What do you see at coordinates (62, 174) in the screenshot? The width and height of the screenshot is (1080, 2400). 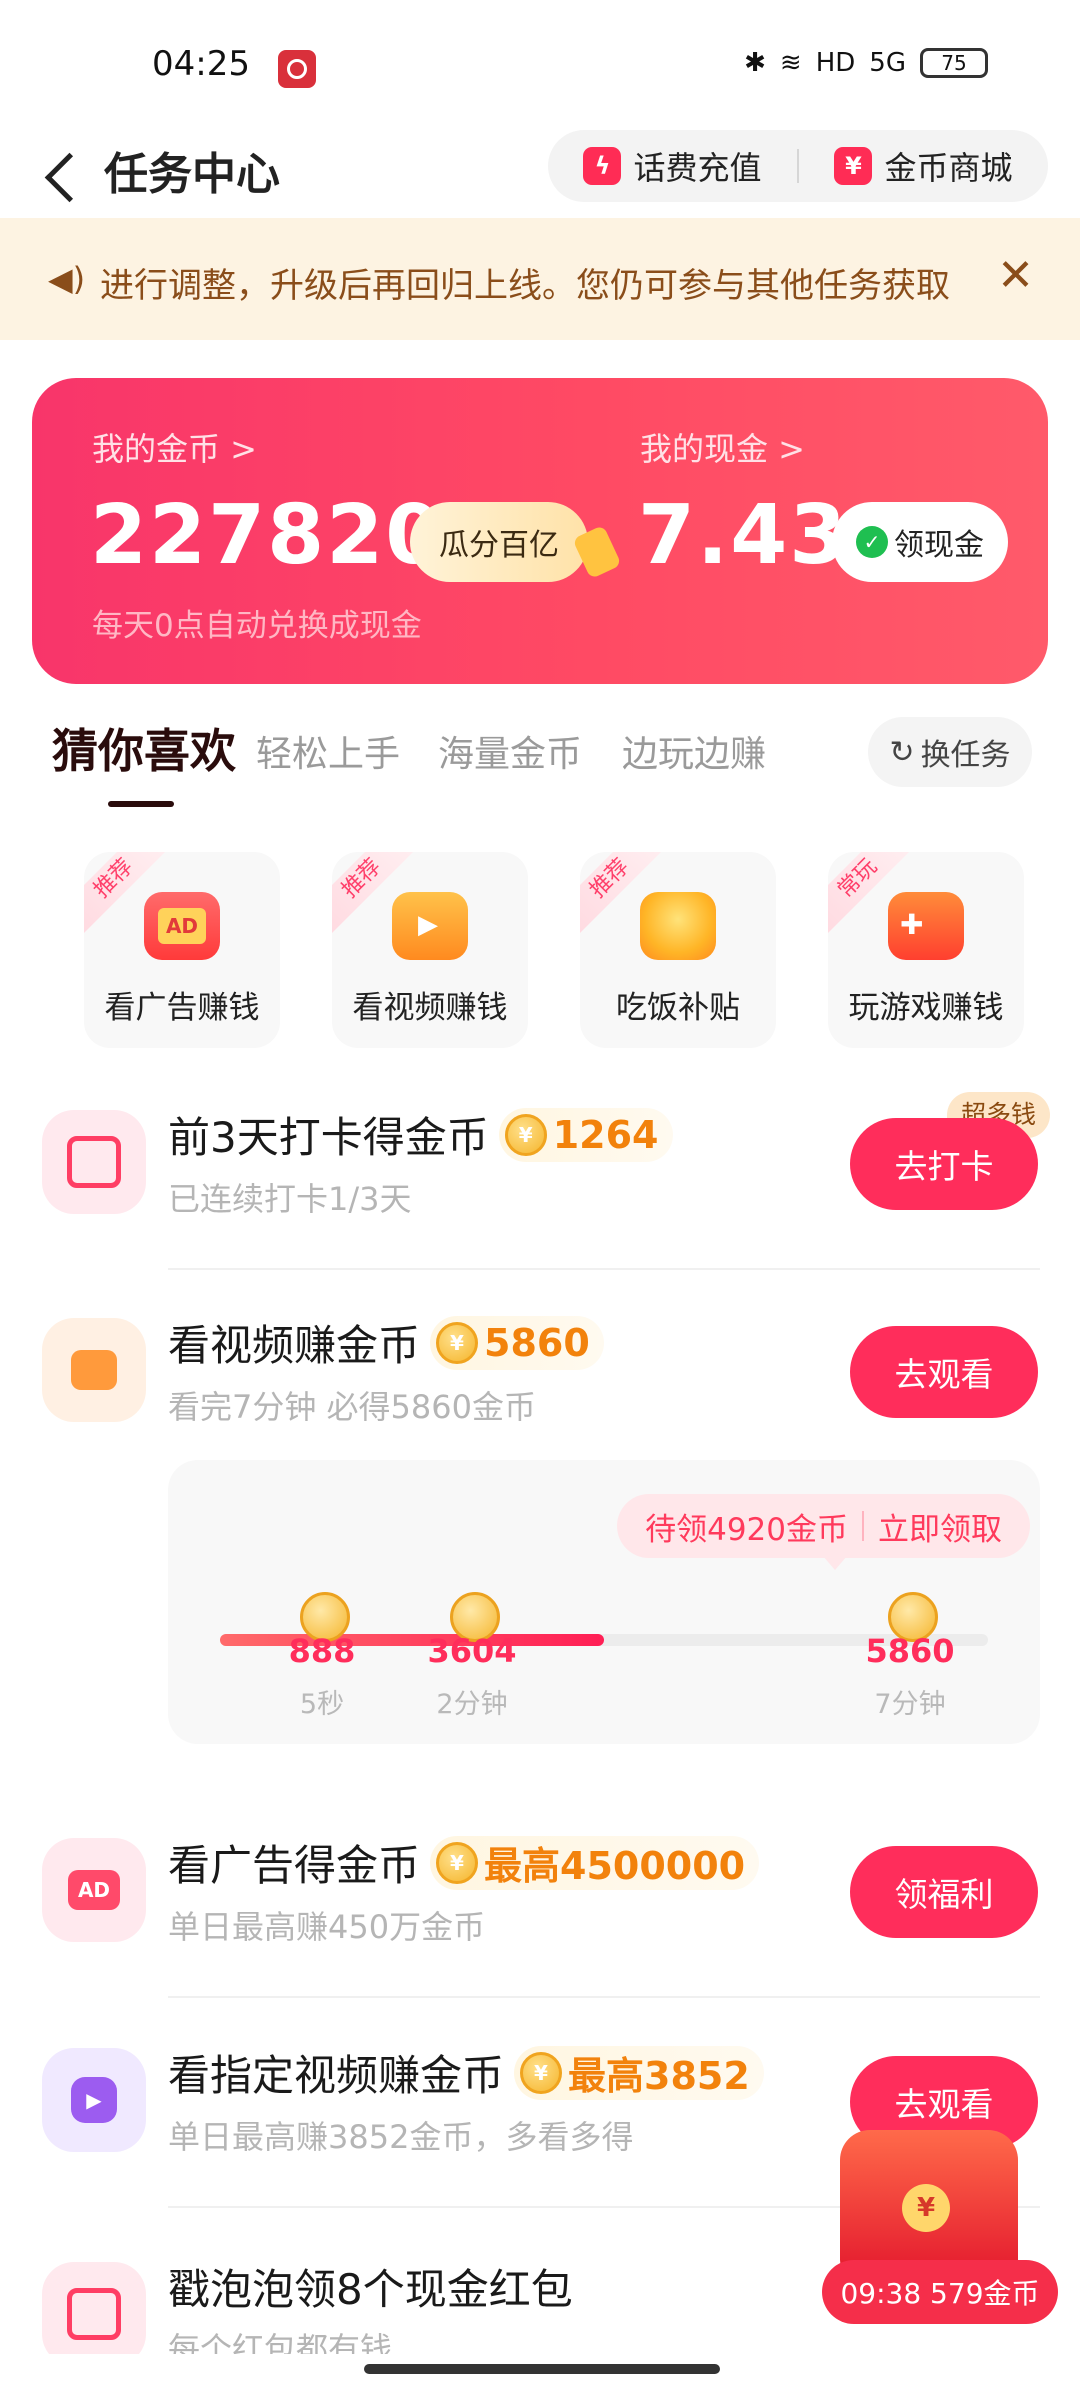 I see `back-button` at bounding box center [62, 174].